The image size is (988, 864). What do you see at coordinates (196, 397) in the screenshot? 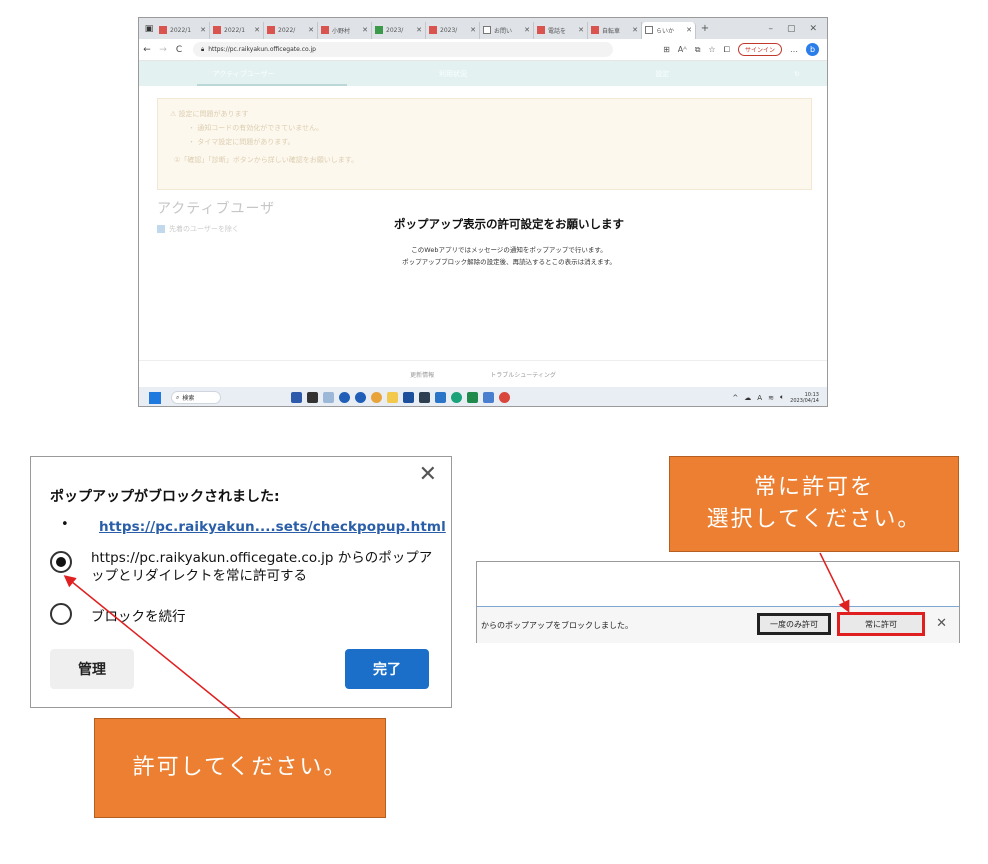
I see `taskbar-search: ⌕ 検索` at bounding box center [196, 397].